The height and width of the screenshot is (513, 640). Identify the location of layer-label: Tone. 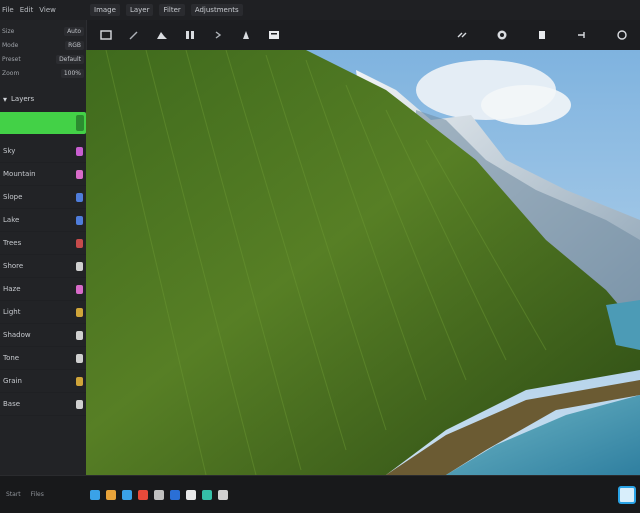
(11, 358).